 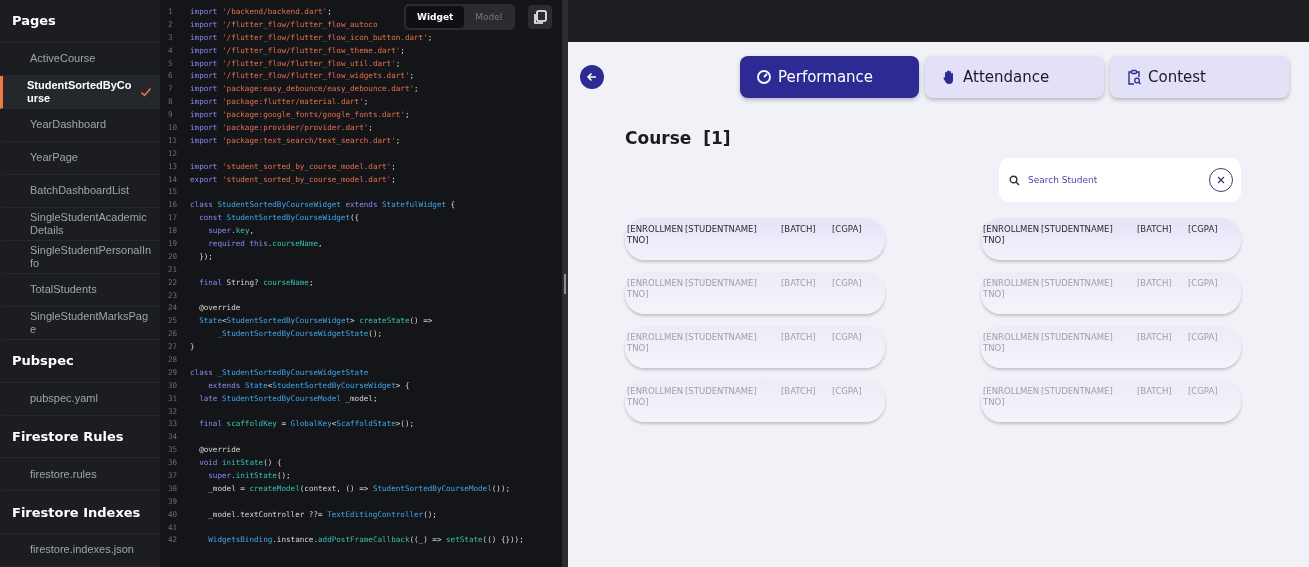 I want to click on back-button, so click(x=592, y=77).